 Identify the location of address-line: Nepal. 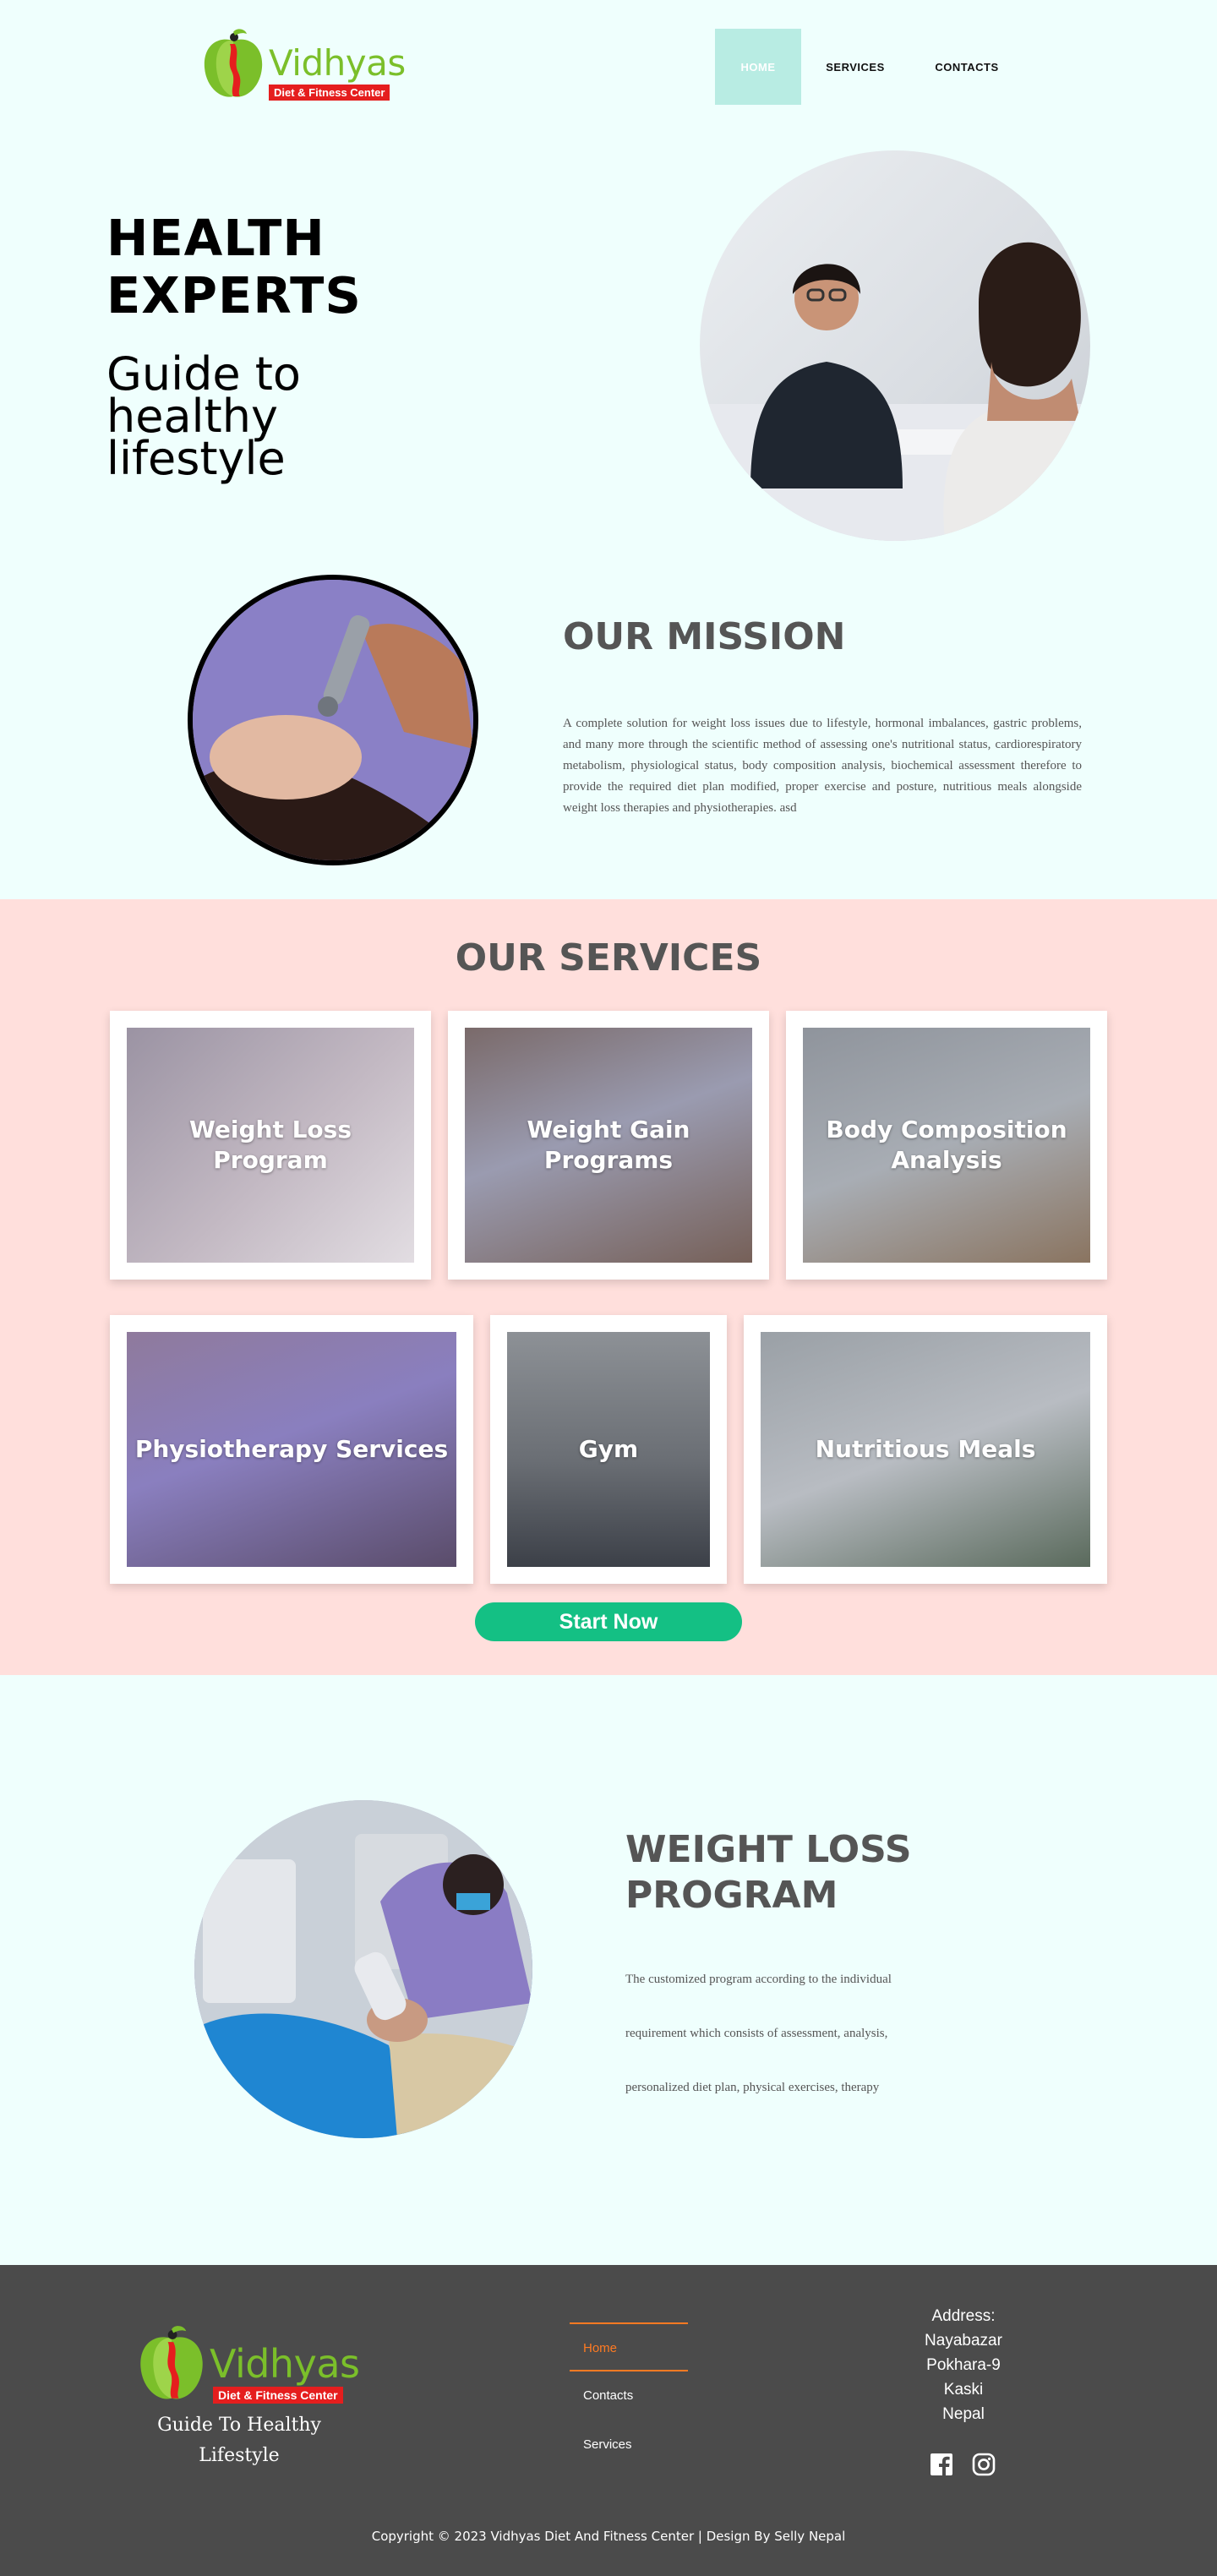
(963, 2414).